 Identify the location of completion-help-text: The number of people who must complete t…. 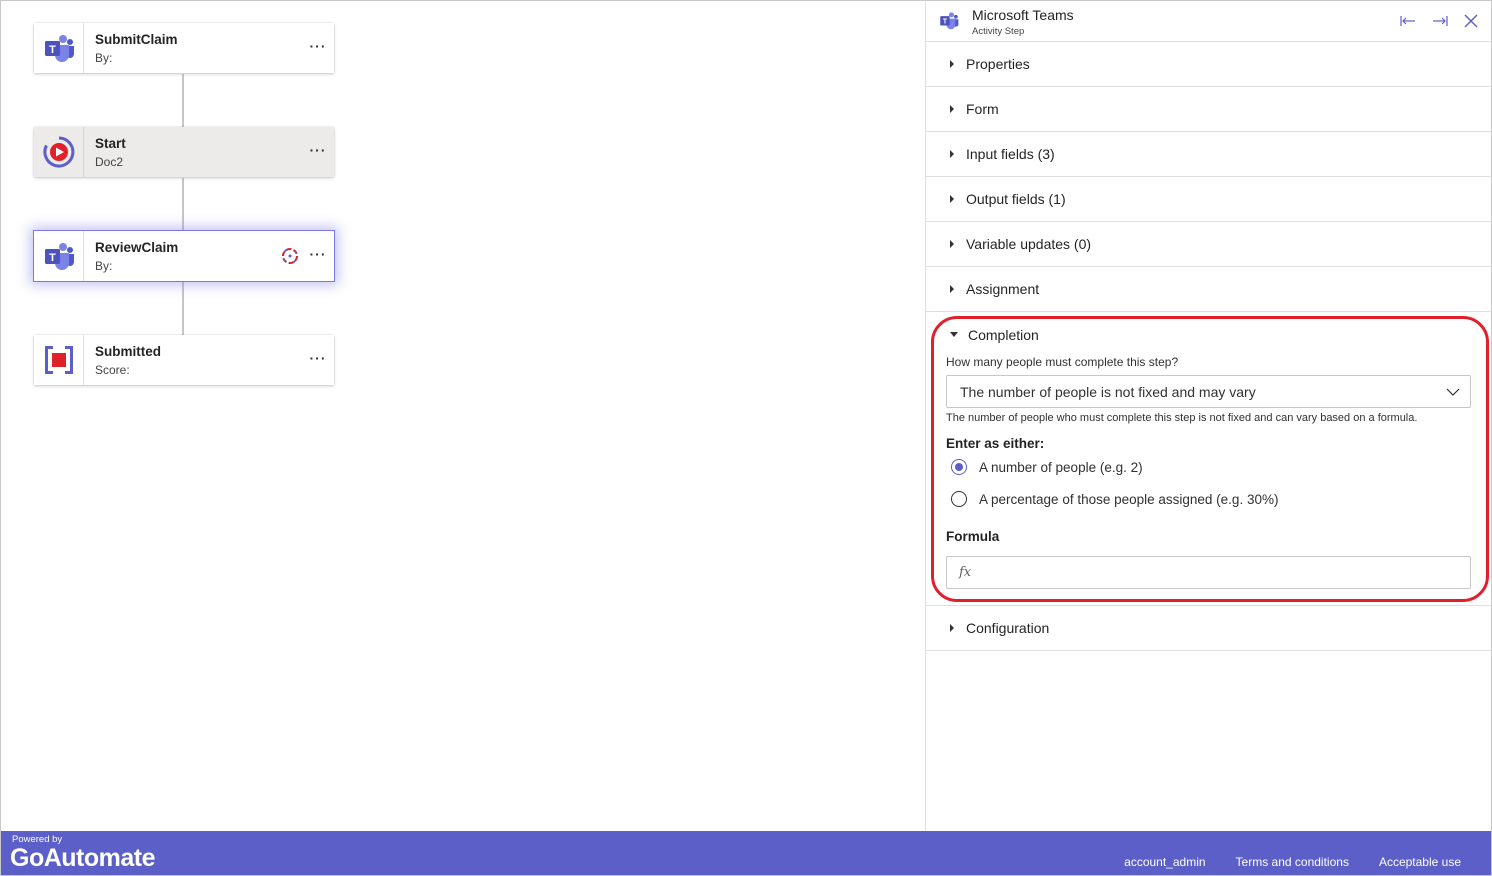
(1182, 418).